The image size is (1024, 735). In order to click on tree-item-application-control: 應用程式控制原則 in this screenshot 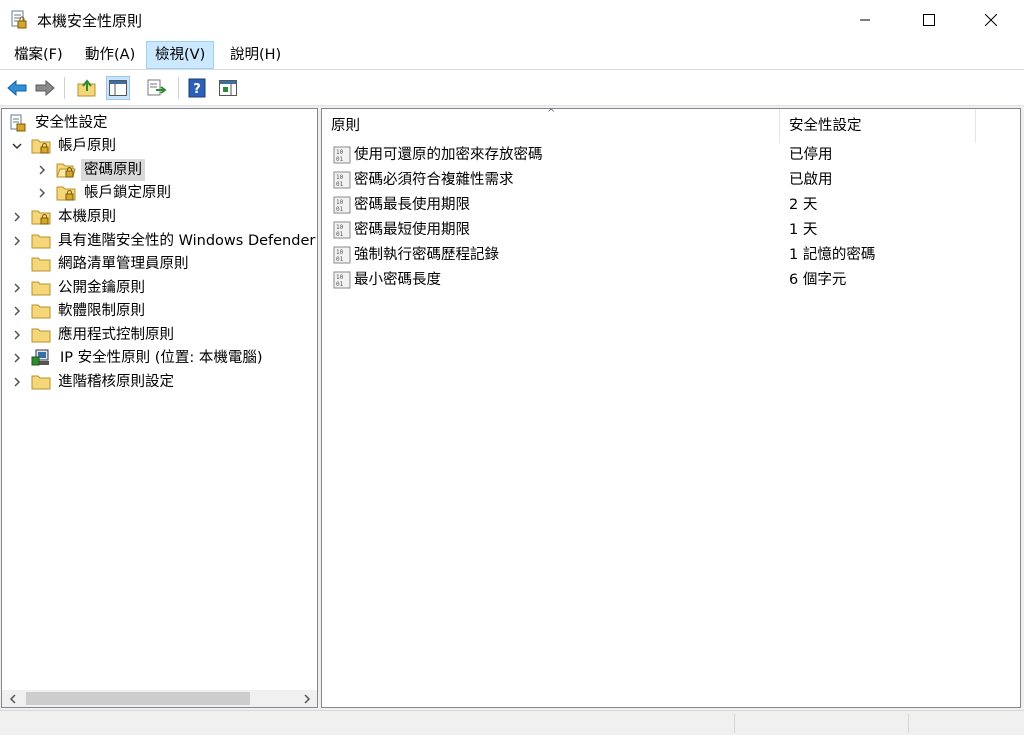, I will do `click(159, 335)`.